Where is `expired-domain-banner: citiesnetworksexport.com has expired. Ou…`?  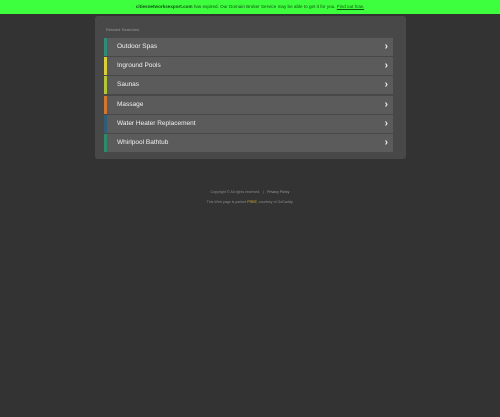 expired-domain-banner: citiesnetworksexport.com has expired. Ou… is located at coordinates (250, 7).